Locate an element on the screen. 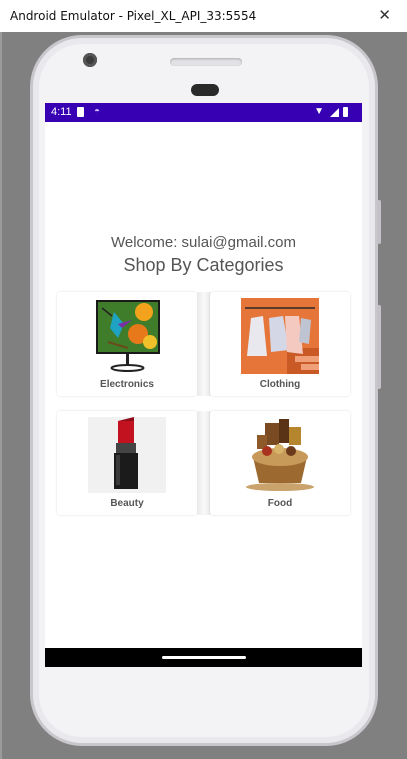  power-button is located at coordinates (379, 222).